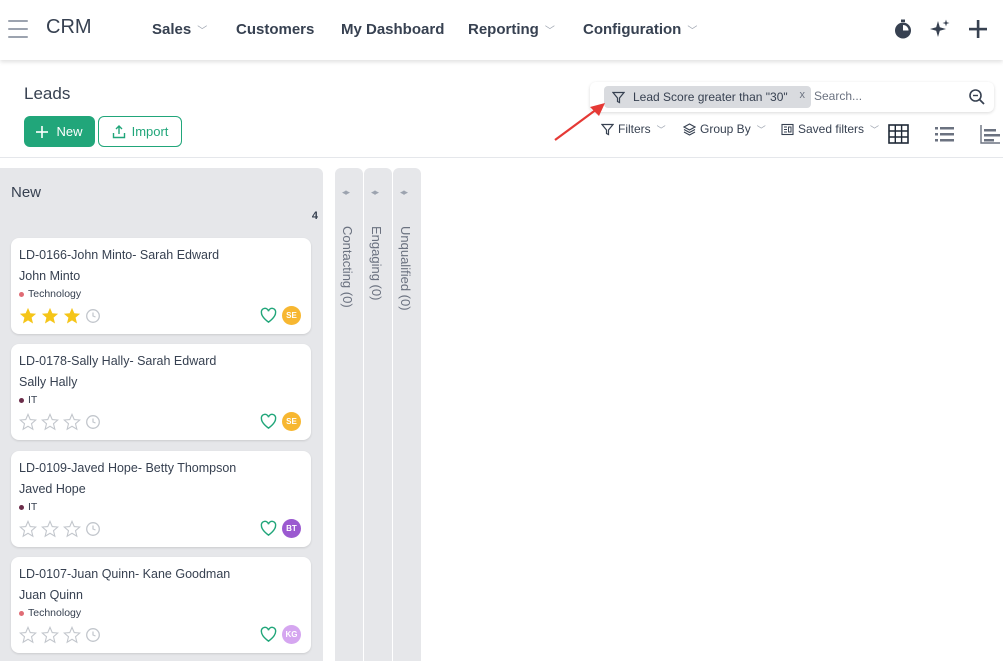 This screenshot has height=661, width=1003. I want to click on stopwatch-icon, so click(903, 29).